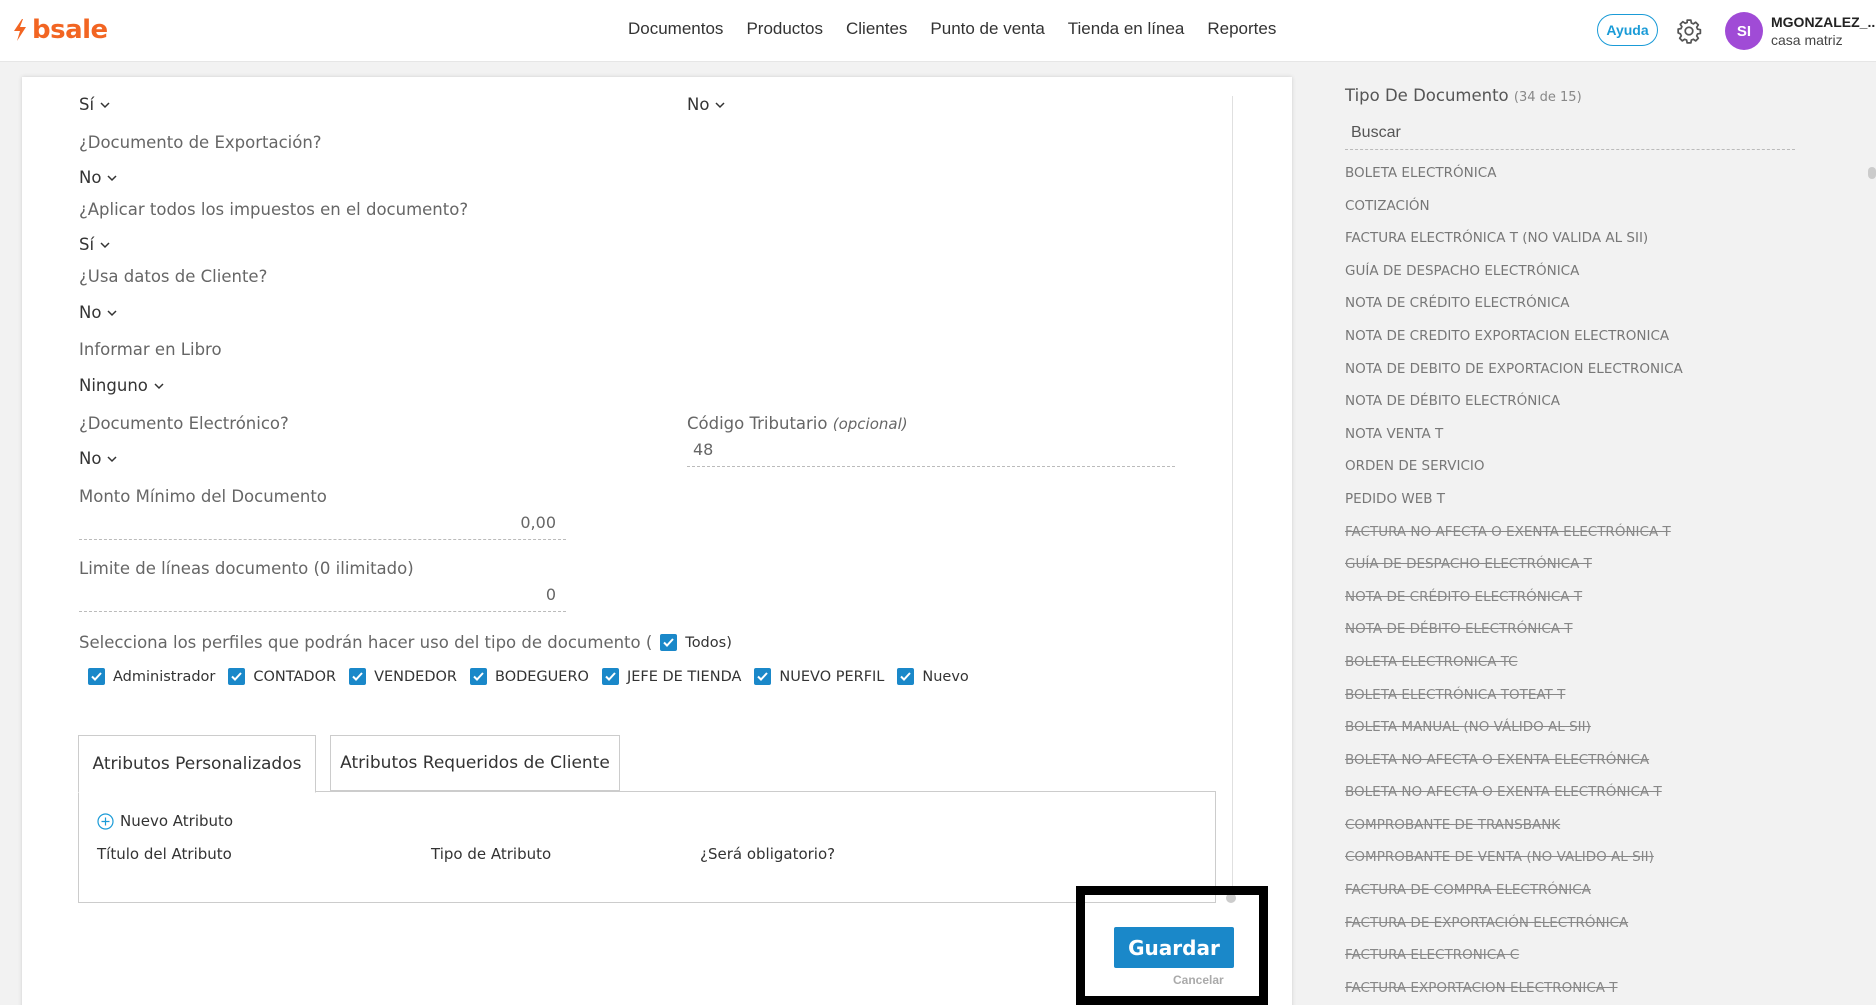 This screenshot has height=1005, width=1876. What do you see at coordinates (1807, 40) in the screenshot?
I see `user-branch: casa matriz` at bounding box center [1807, 40].